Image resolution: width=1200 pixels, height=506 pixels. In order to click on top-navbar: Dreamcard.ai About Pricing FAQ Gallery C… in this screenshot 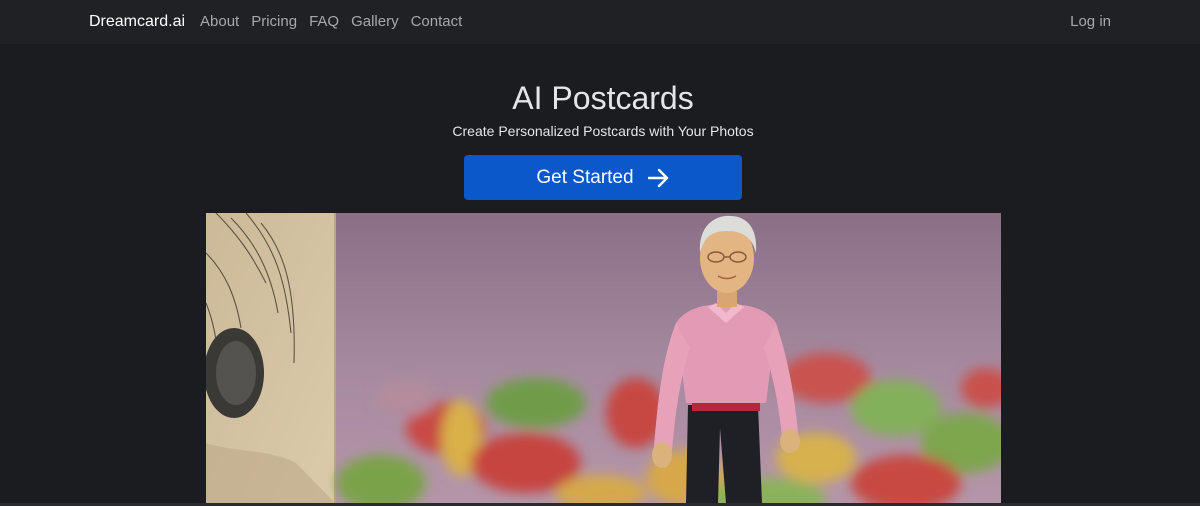, I will do `click(600, 22)`.